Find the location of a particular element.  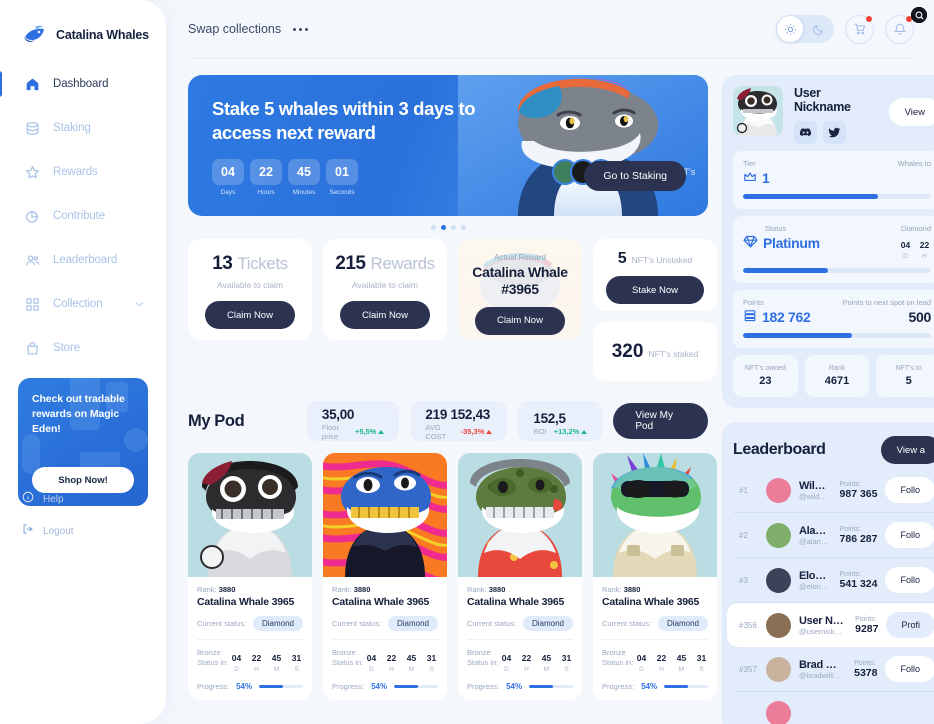

sidebar-item-rewards: Rewards is located at coordinates (83, 172).